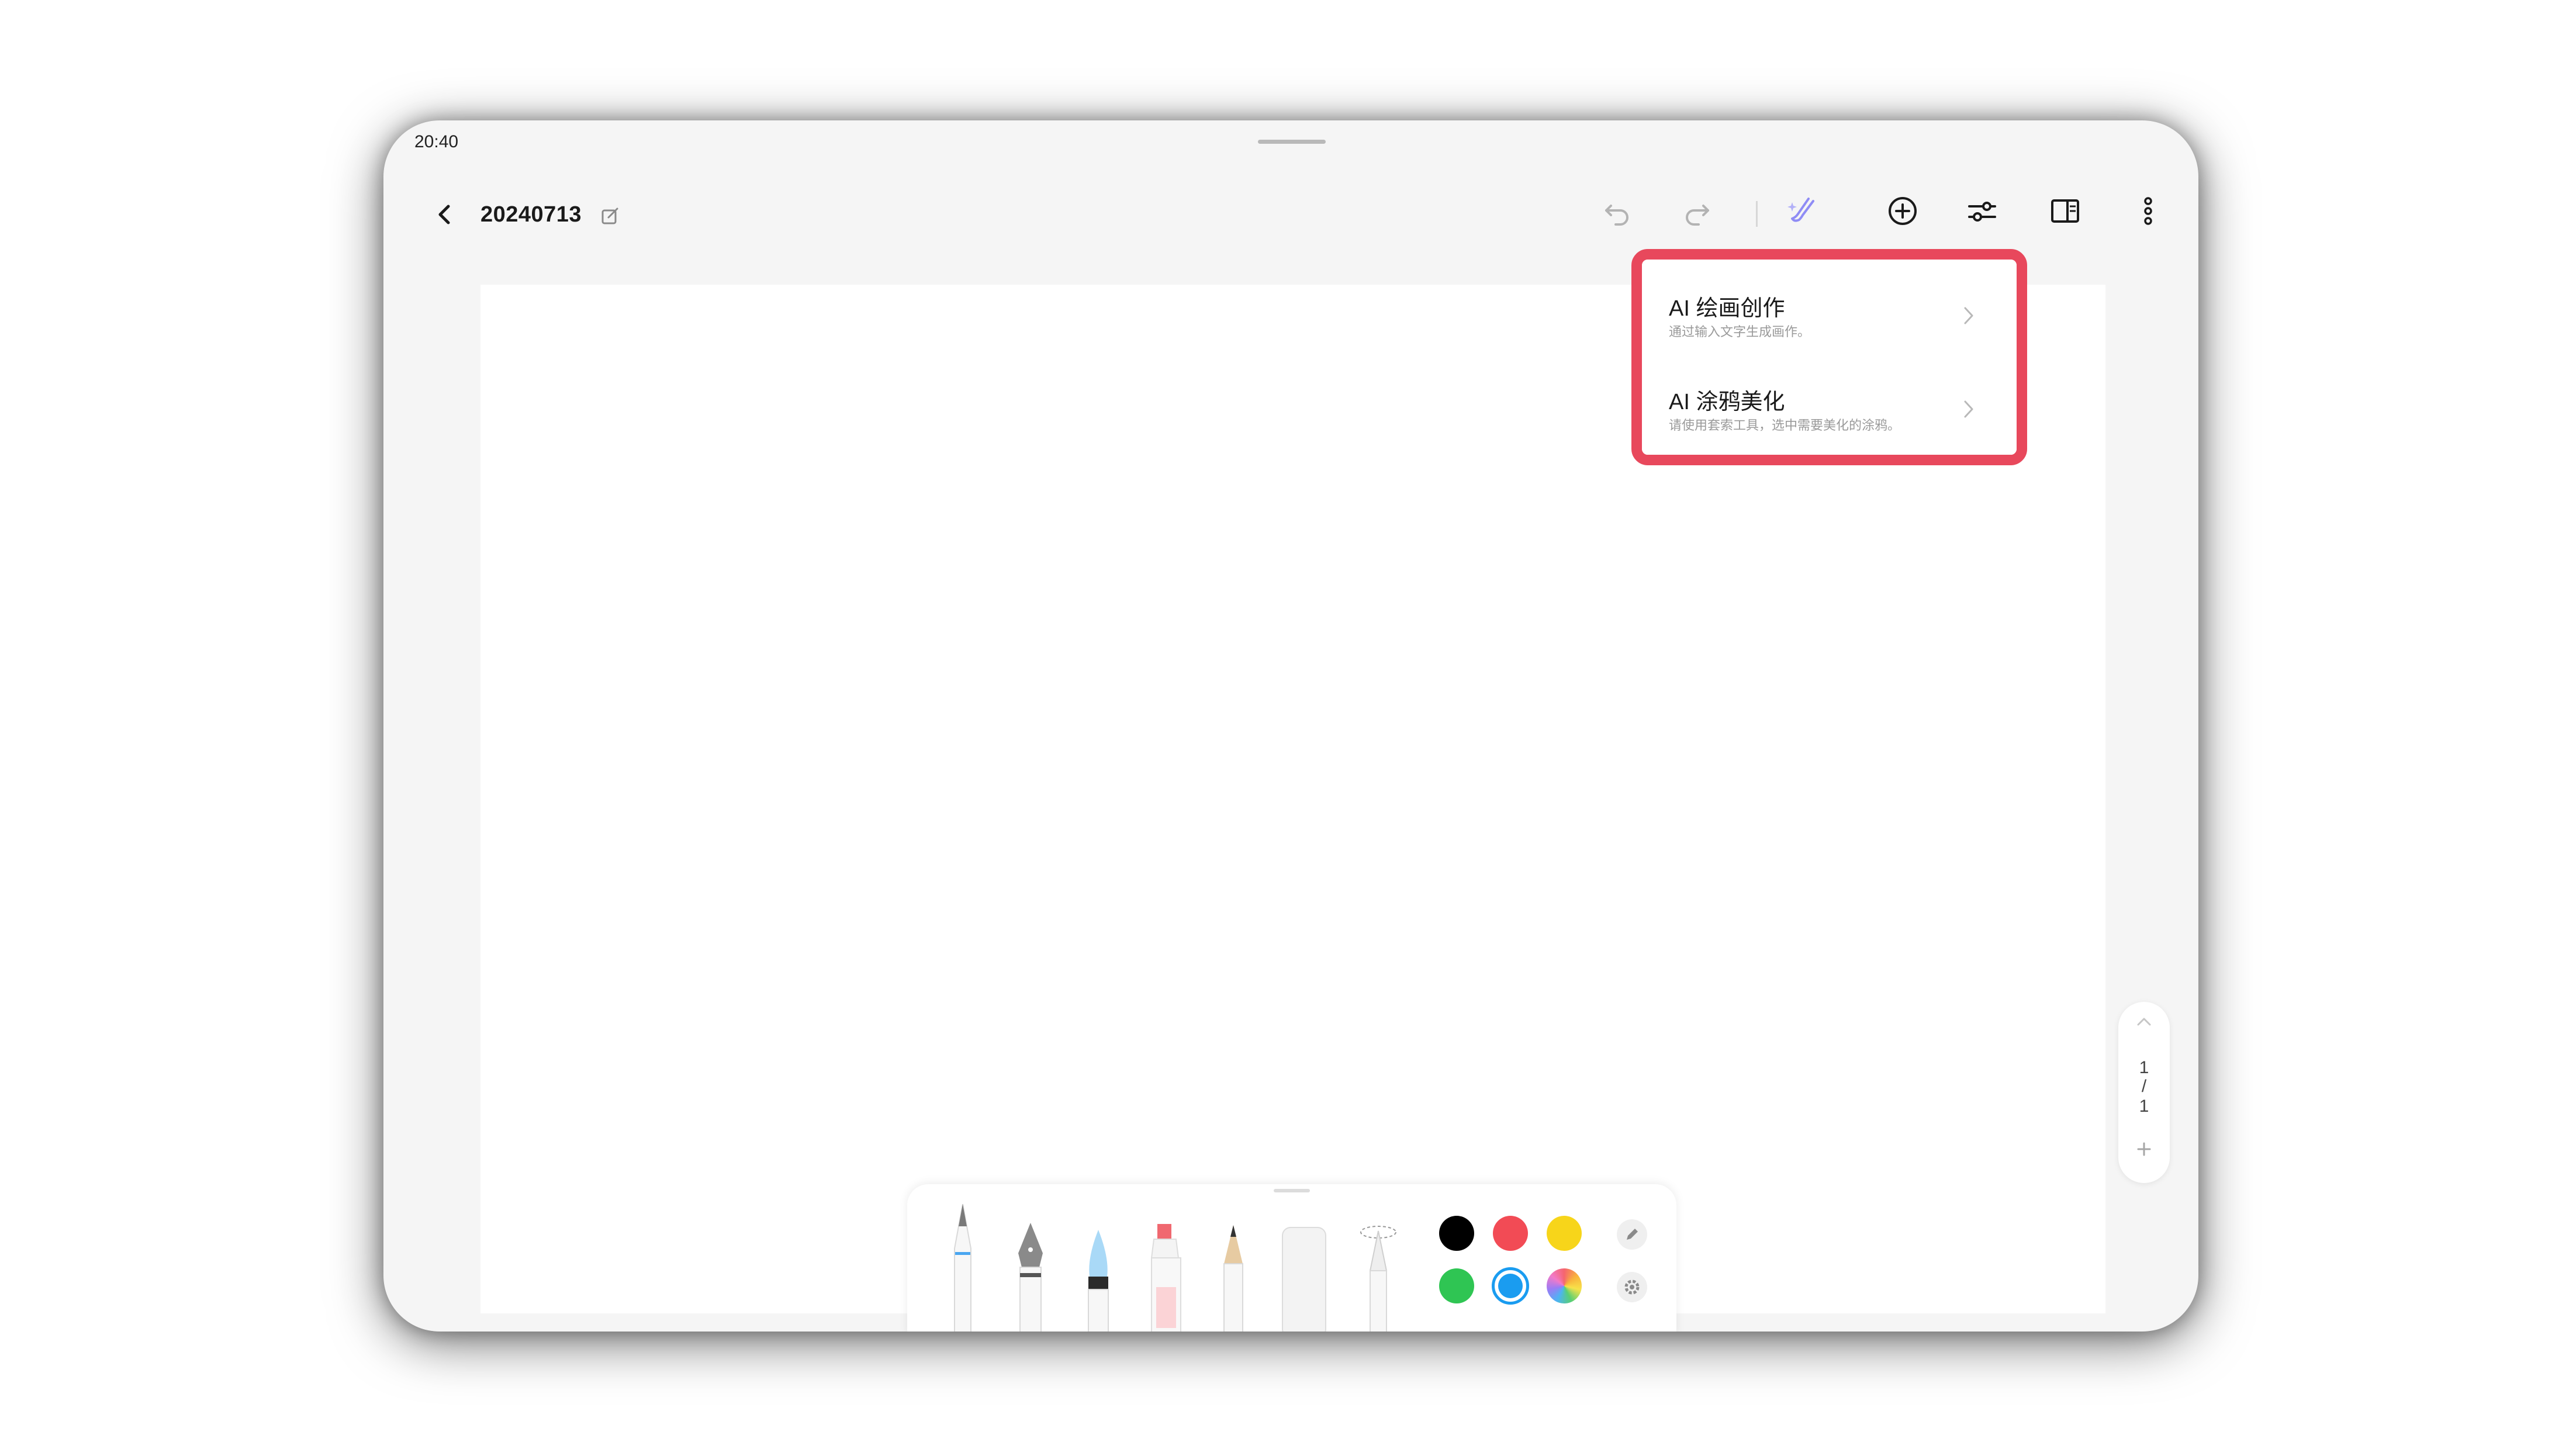 This screenshot has height=1449, width=2576. What do you see at coordinates (2144, 1149) in the screenshot?
I see `add-page-icon` at bounding box center [2144, 1149].